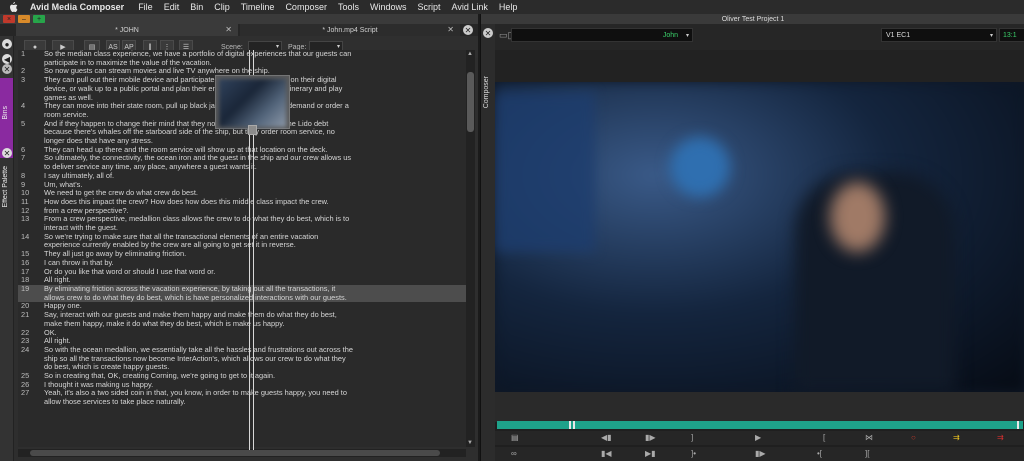 This screenshot has height=461, width=1024. What do you see at coordinates (77, 7) in the screenshot?
I see `app-name-menu: Avid Media Composer` at bounding box center [77, 7].